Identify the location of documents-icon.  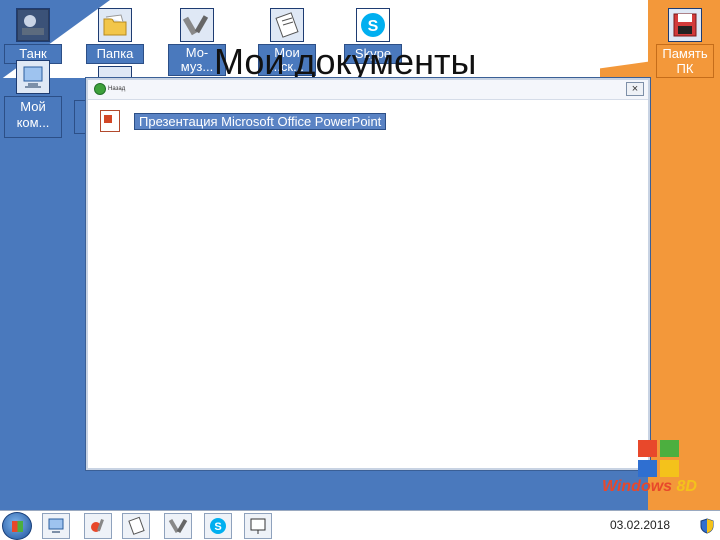
(287, 25).